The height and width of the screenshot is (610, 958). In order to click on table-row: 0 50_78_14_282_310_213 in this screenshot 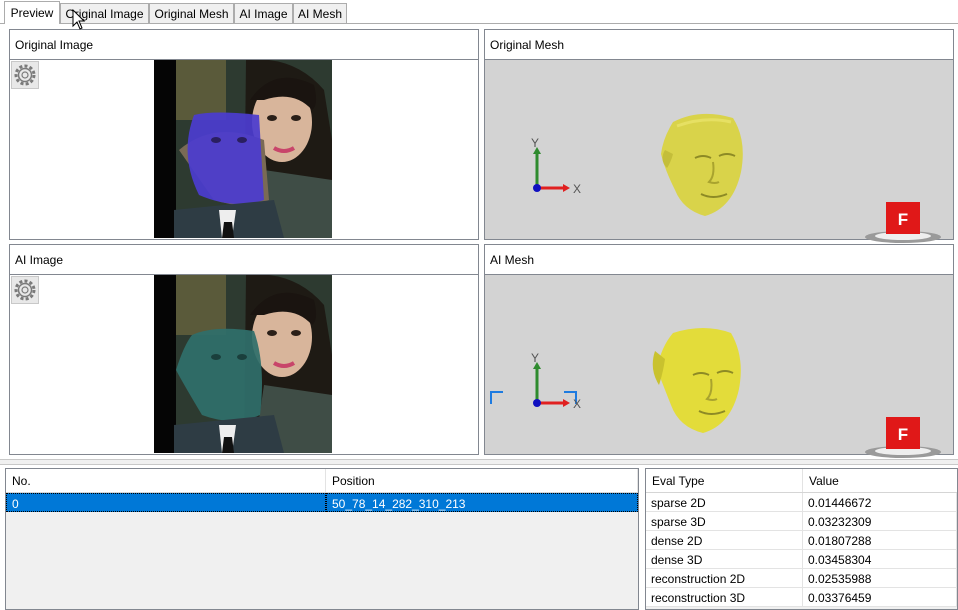, I will do `click(322, 502)`.